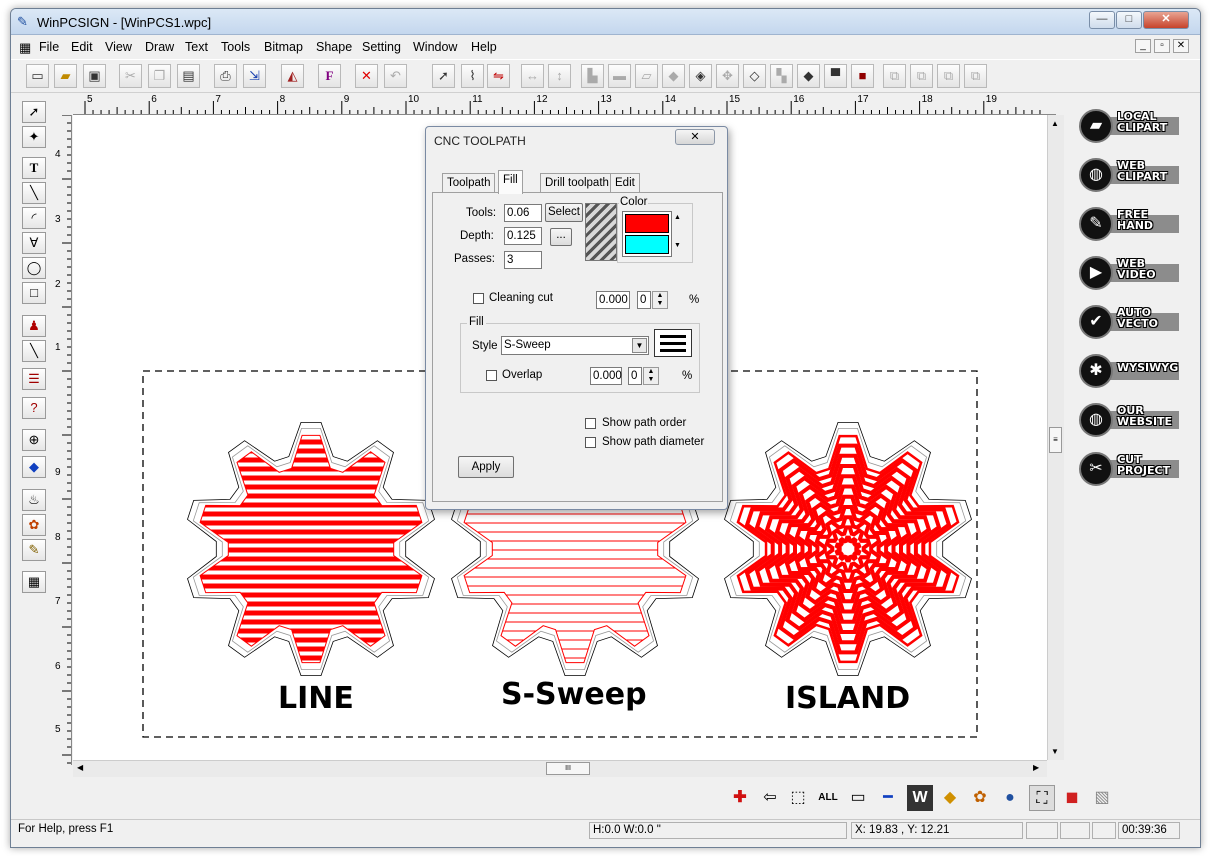  Describe the element at coordinates (443, 76) in the screenshot. I see `select-icon: ➚` at that location.